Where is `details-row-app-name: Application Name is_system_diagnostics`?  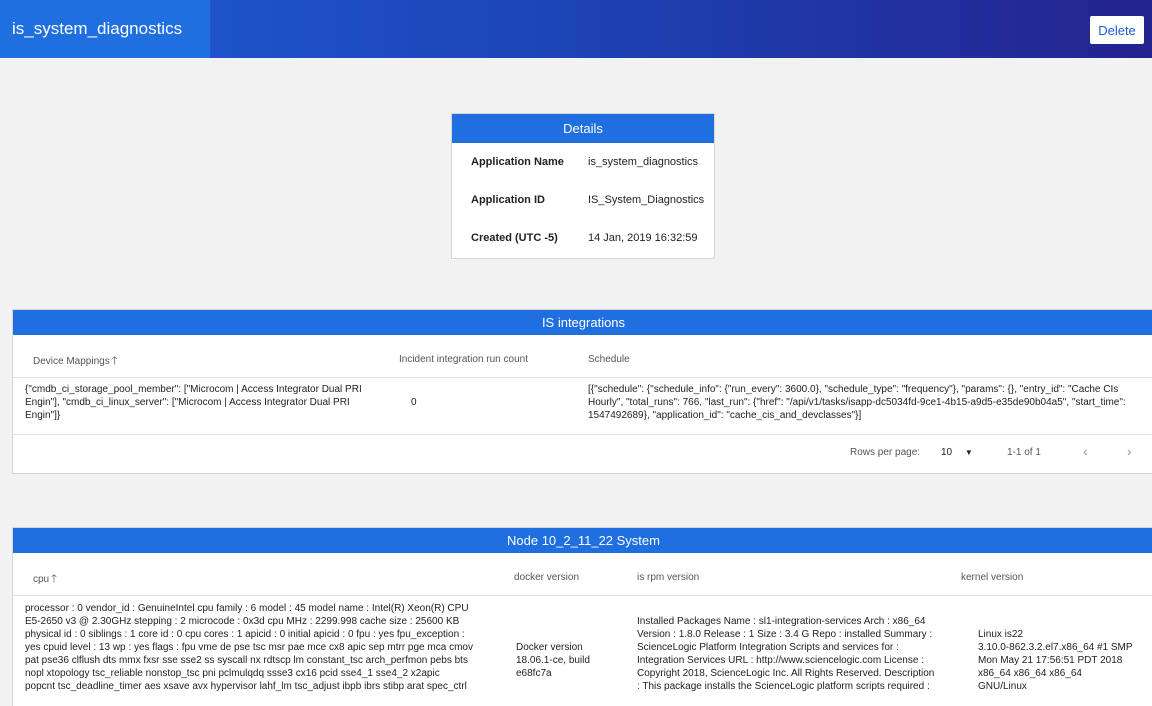 details-row-app-name: Application Name is_system_diagnostics is located at coordinates (583, 162).